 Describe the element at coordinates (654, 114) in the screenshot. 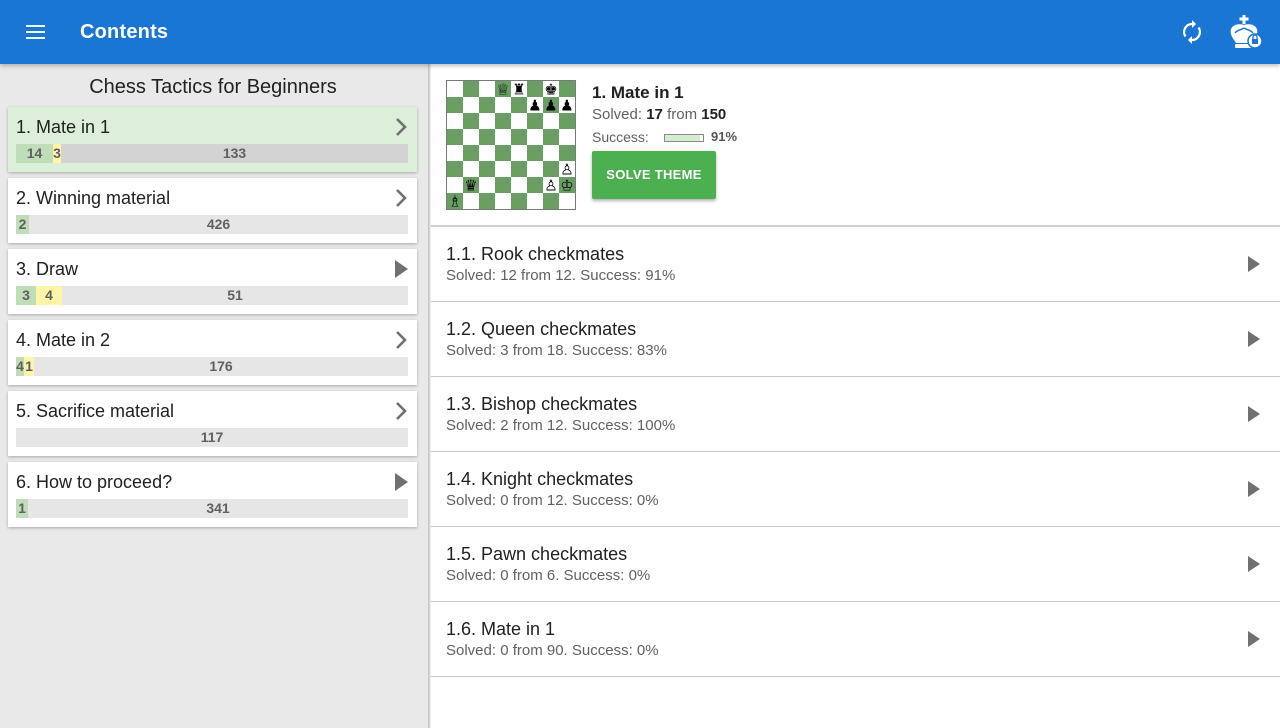

I see `solved-count: 17` at that location.